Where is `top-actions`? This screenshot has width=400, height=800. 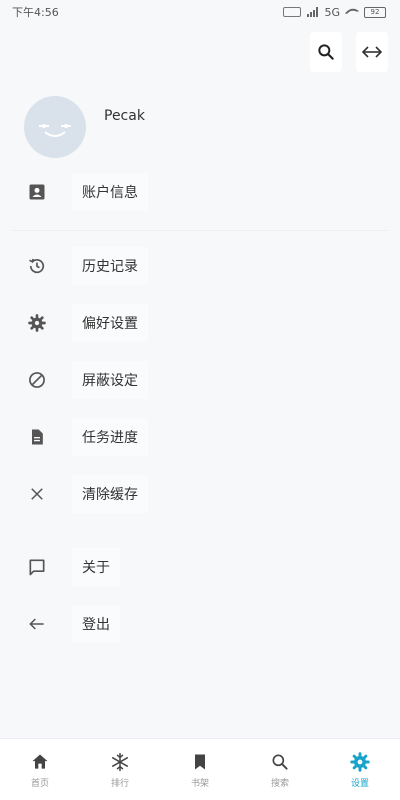
top-actions is located at coordinates (349, 52).